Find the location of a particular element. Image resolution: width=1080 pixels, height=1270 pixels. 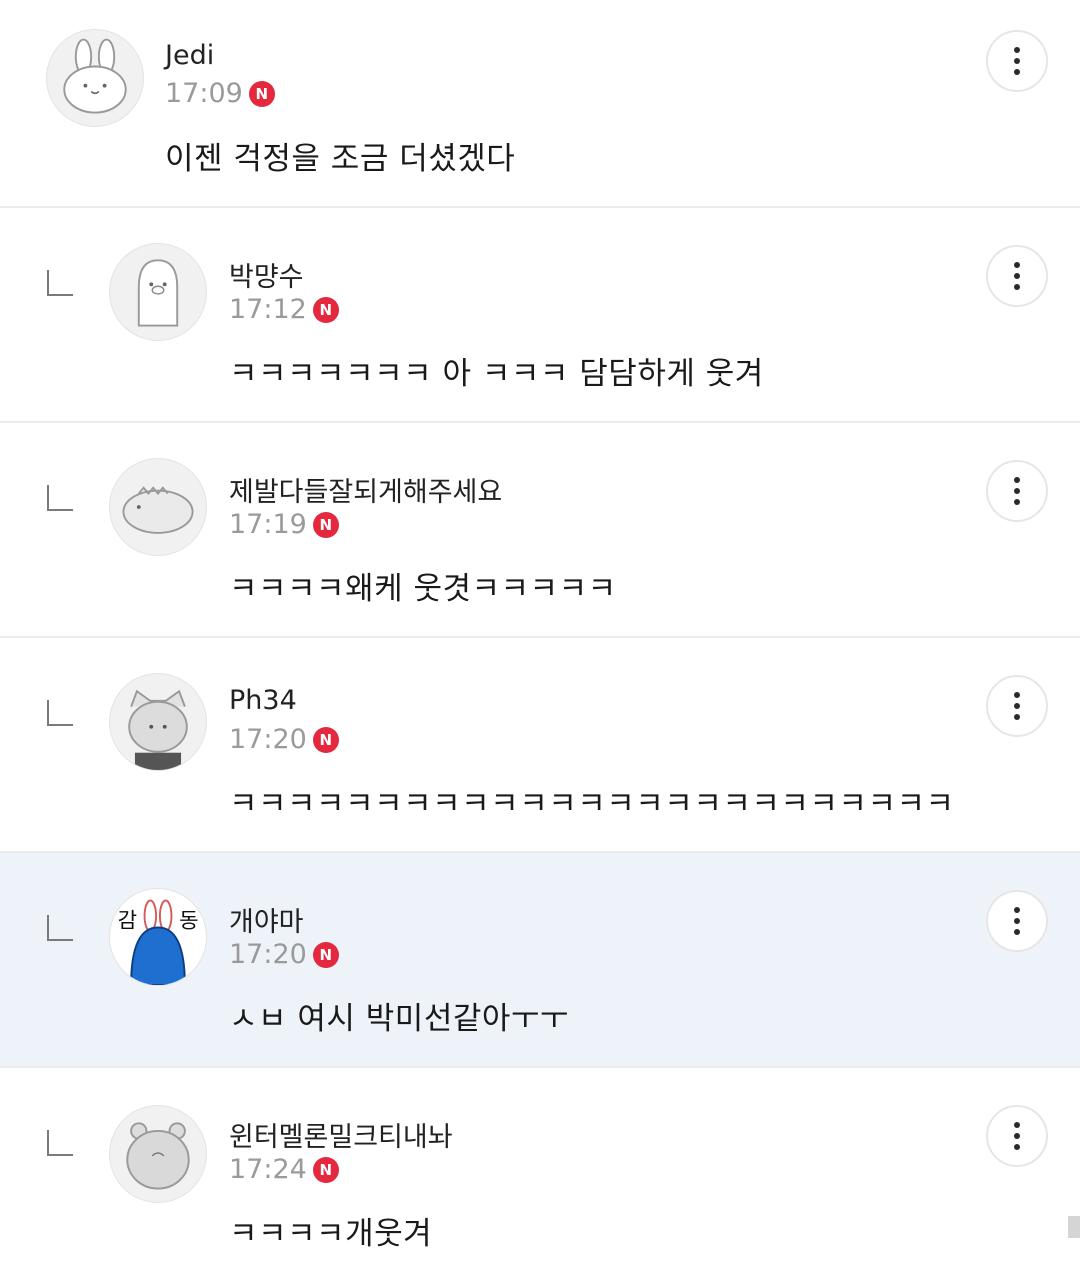

comment-nickname: 윈터멜론밀크티내놔 is located at coordinates (341, 1134).